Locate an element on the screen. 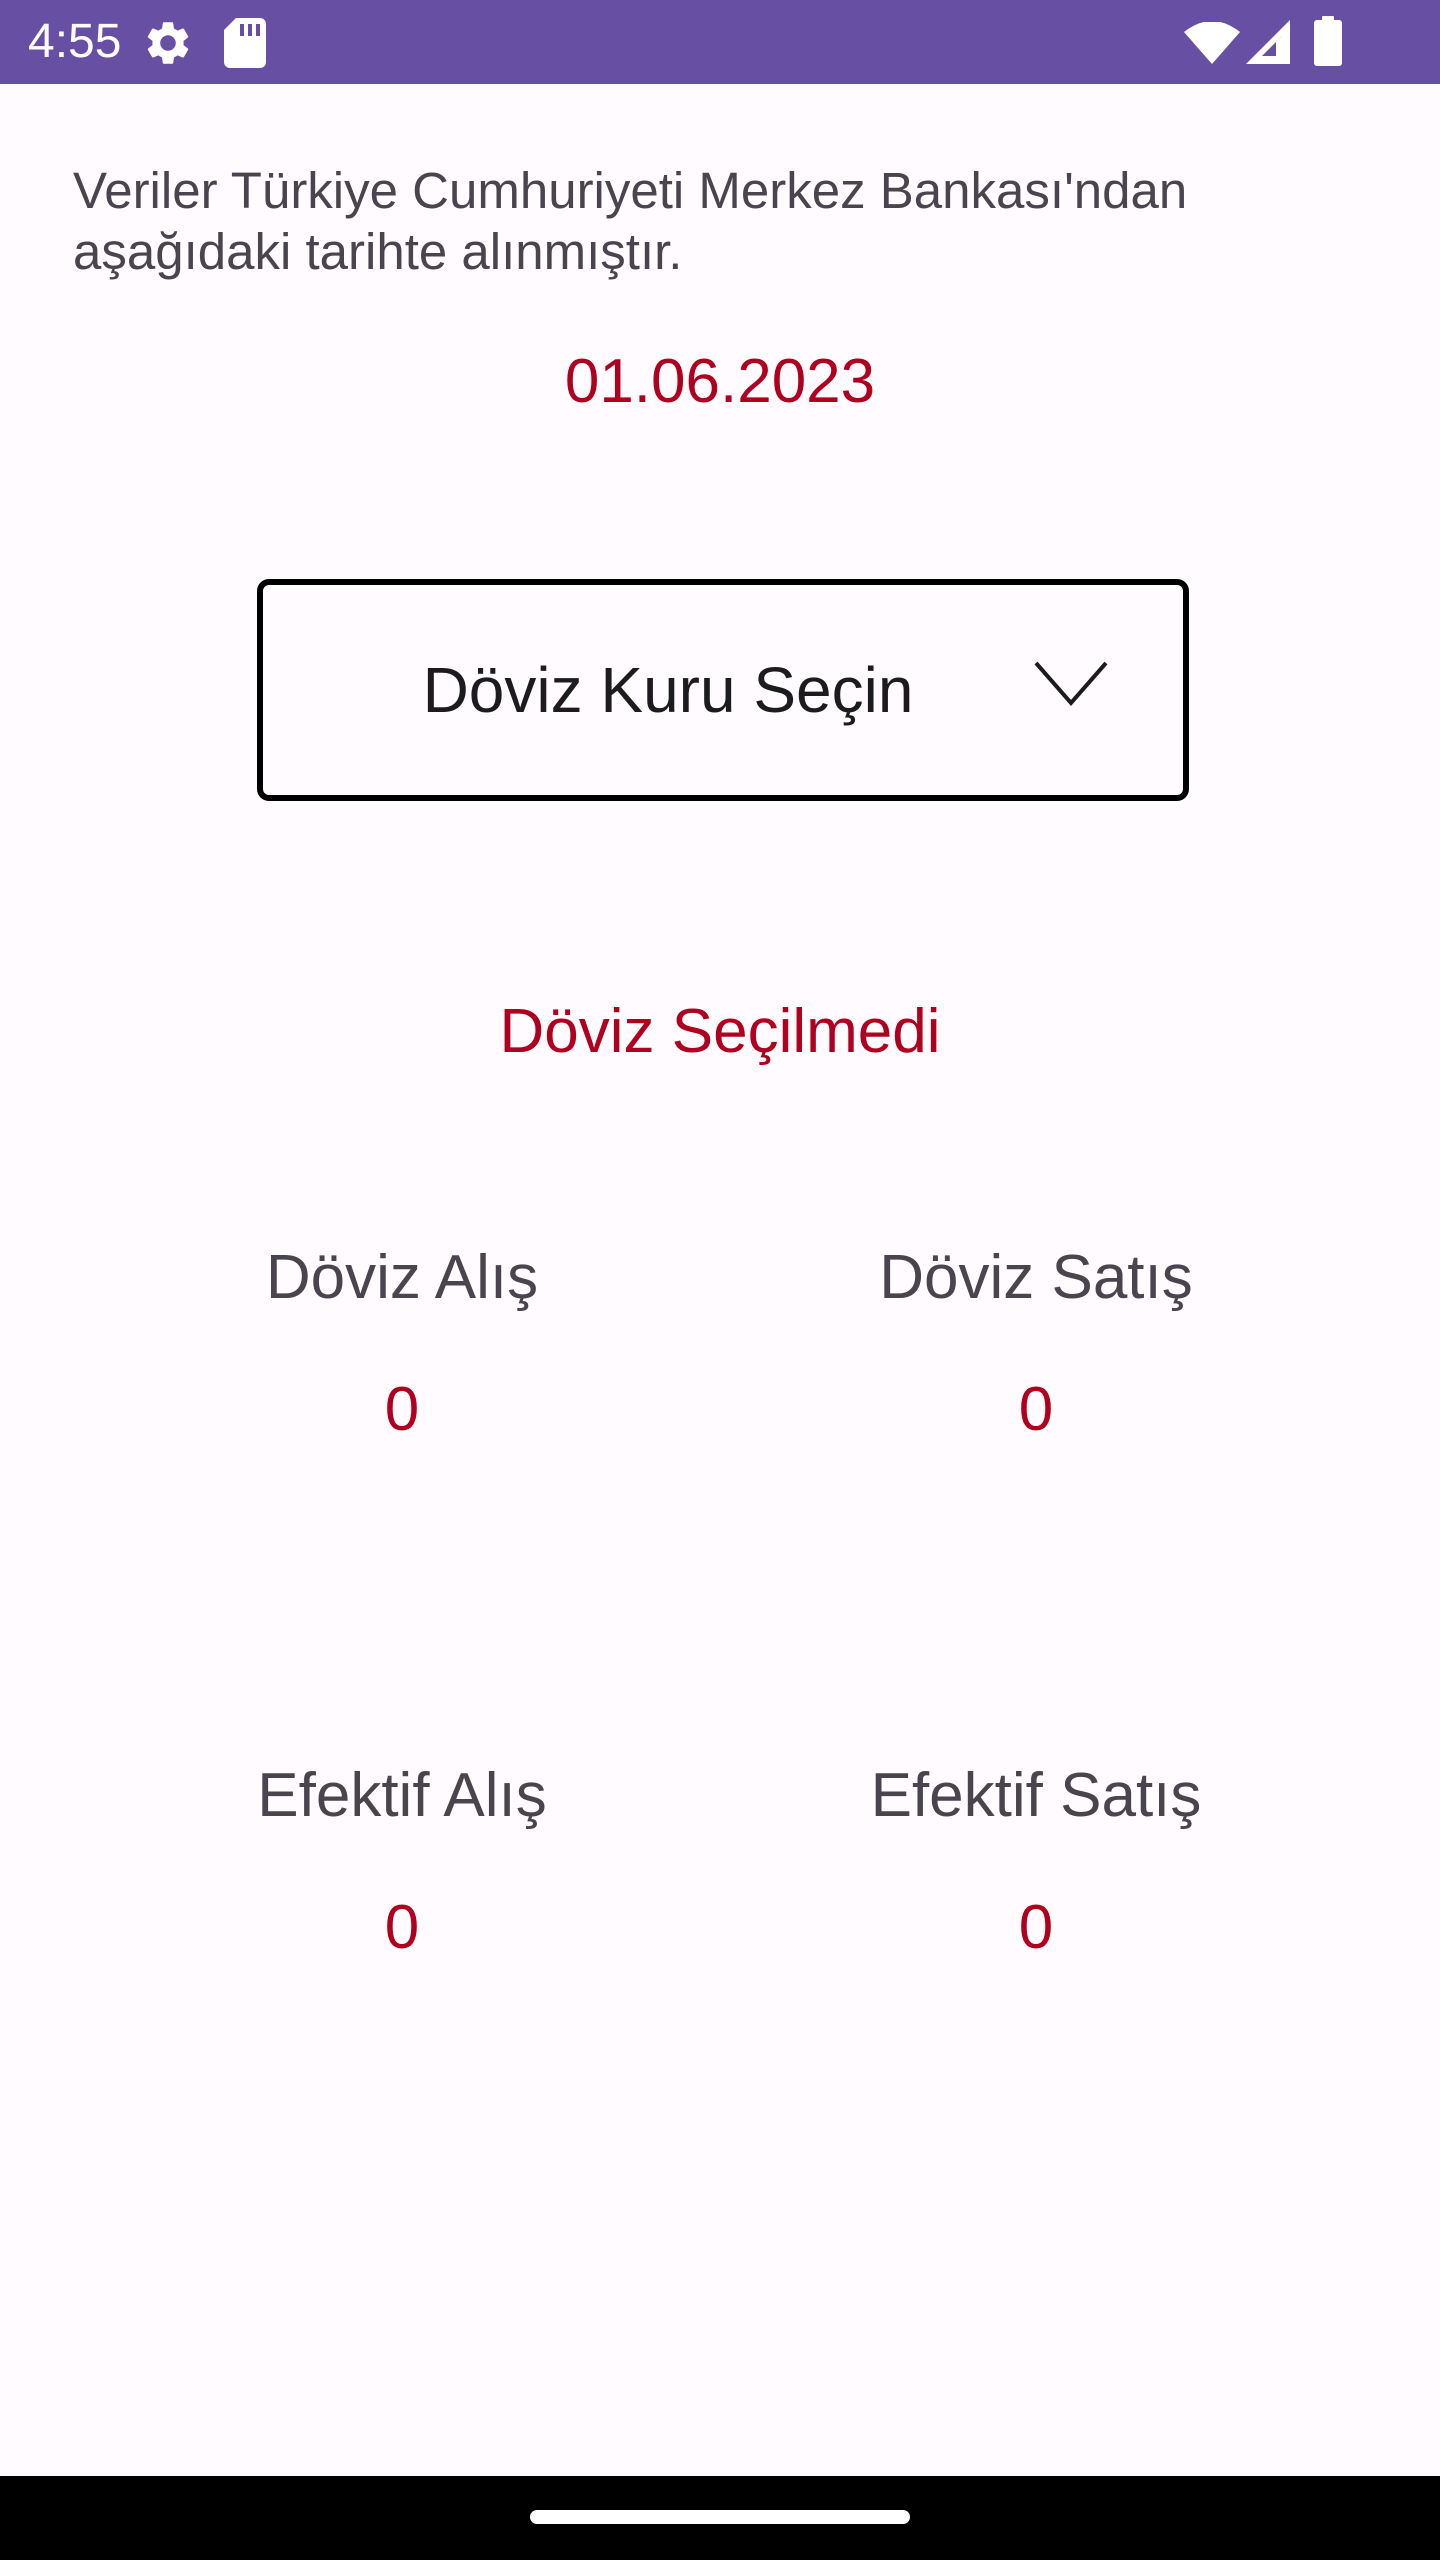  signal-icon is located at coordinates (1268, 42).